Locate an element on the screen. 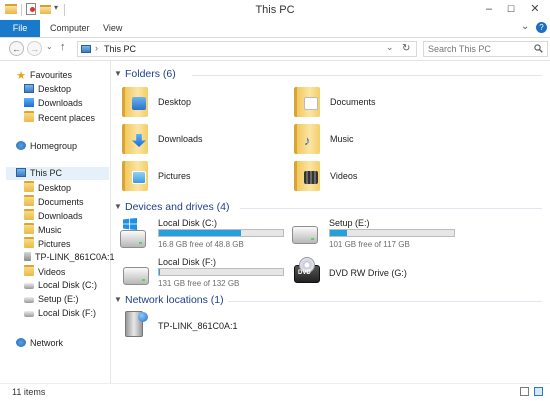  details-view-icon is located at coordinates (524, 391).